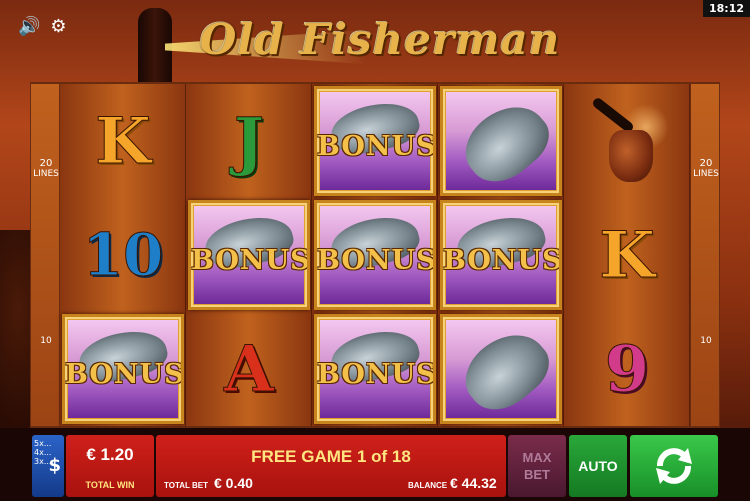 The height and width of the screenshot is (501, 750). I want to click on balance-label: BALANCE, so click(428, 485).